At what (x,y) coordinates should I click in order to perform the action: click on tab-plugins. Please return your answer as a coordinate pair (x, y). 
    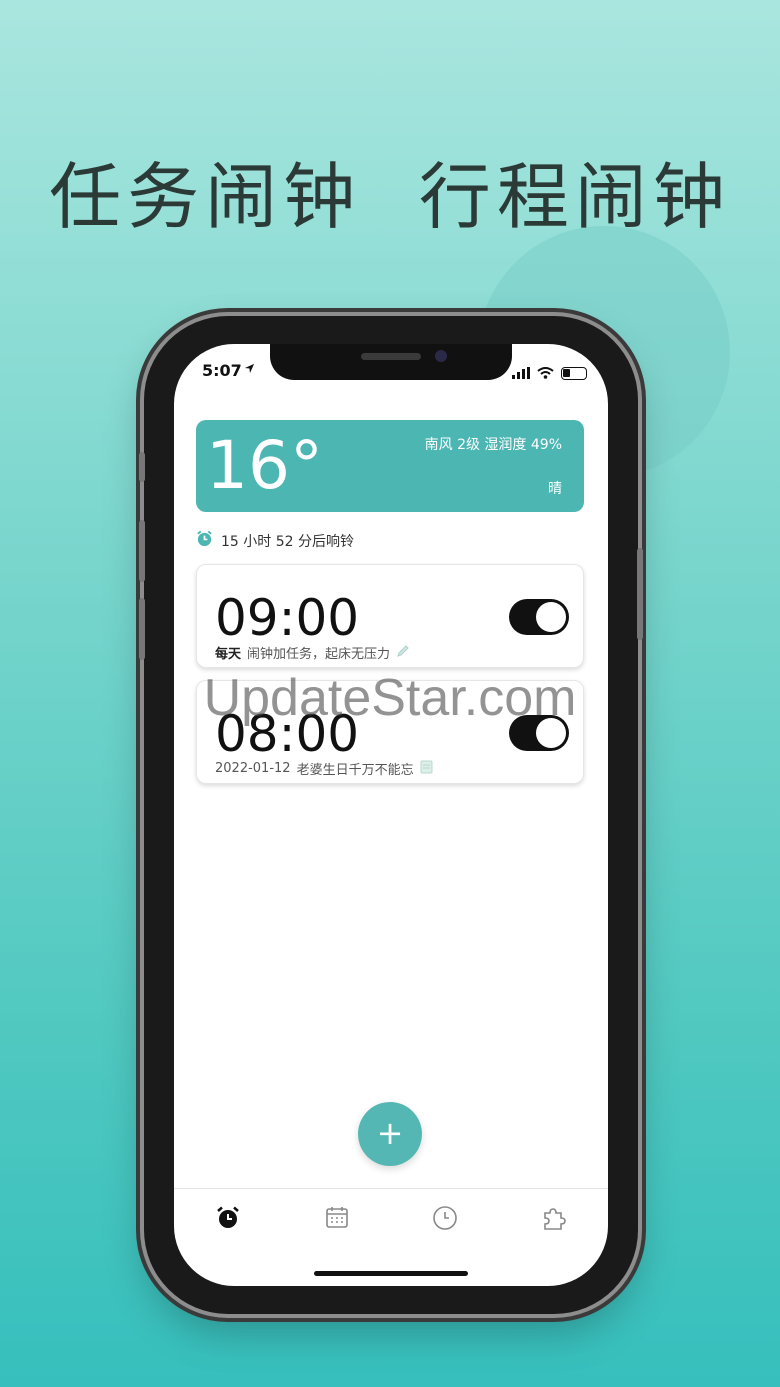
    Looking at the image, I should click on (554, 1218).